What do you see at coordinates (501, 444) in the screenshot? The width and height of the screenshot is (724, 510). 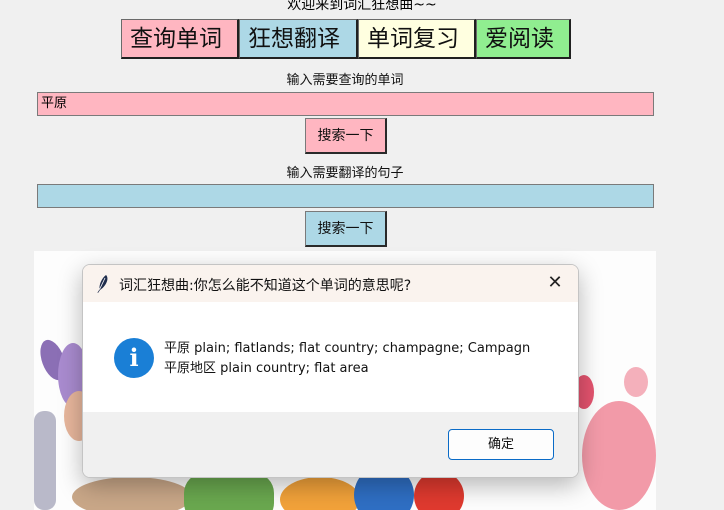 I see `ok-button: 确定` at bounding box center [501, 444].